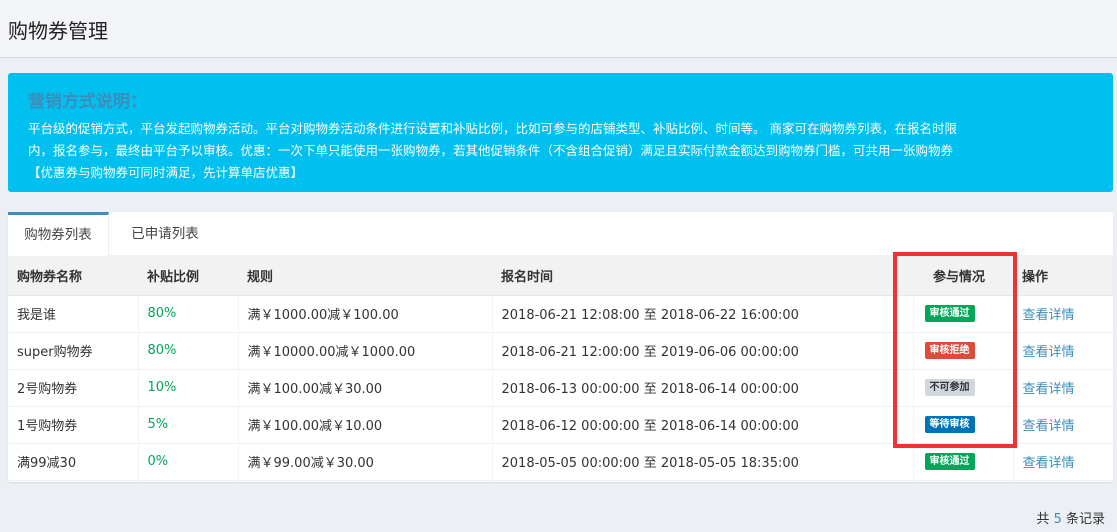 The width and height of the screenshot is (1117, 532). Describe the element at coordinates (949, 350) in the screenshot. I see `status-badge: 审核拒绝` at that location.